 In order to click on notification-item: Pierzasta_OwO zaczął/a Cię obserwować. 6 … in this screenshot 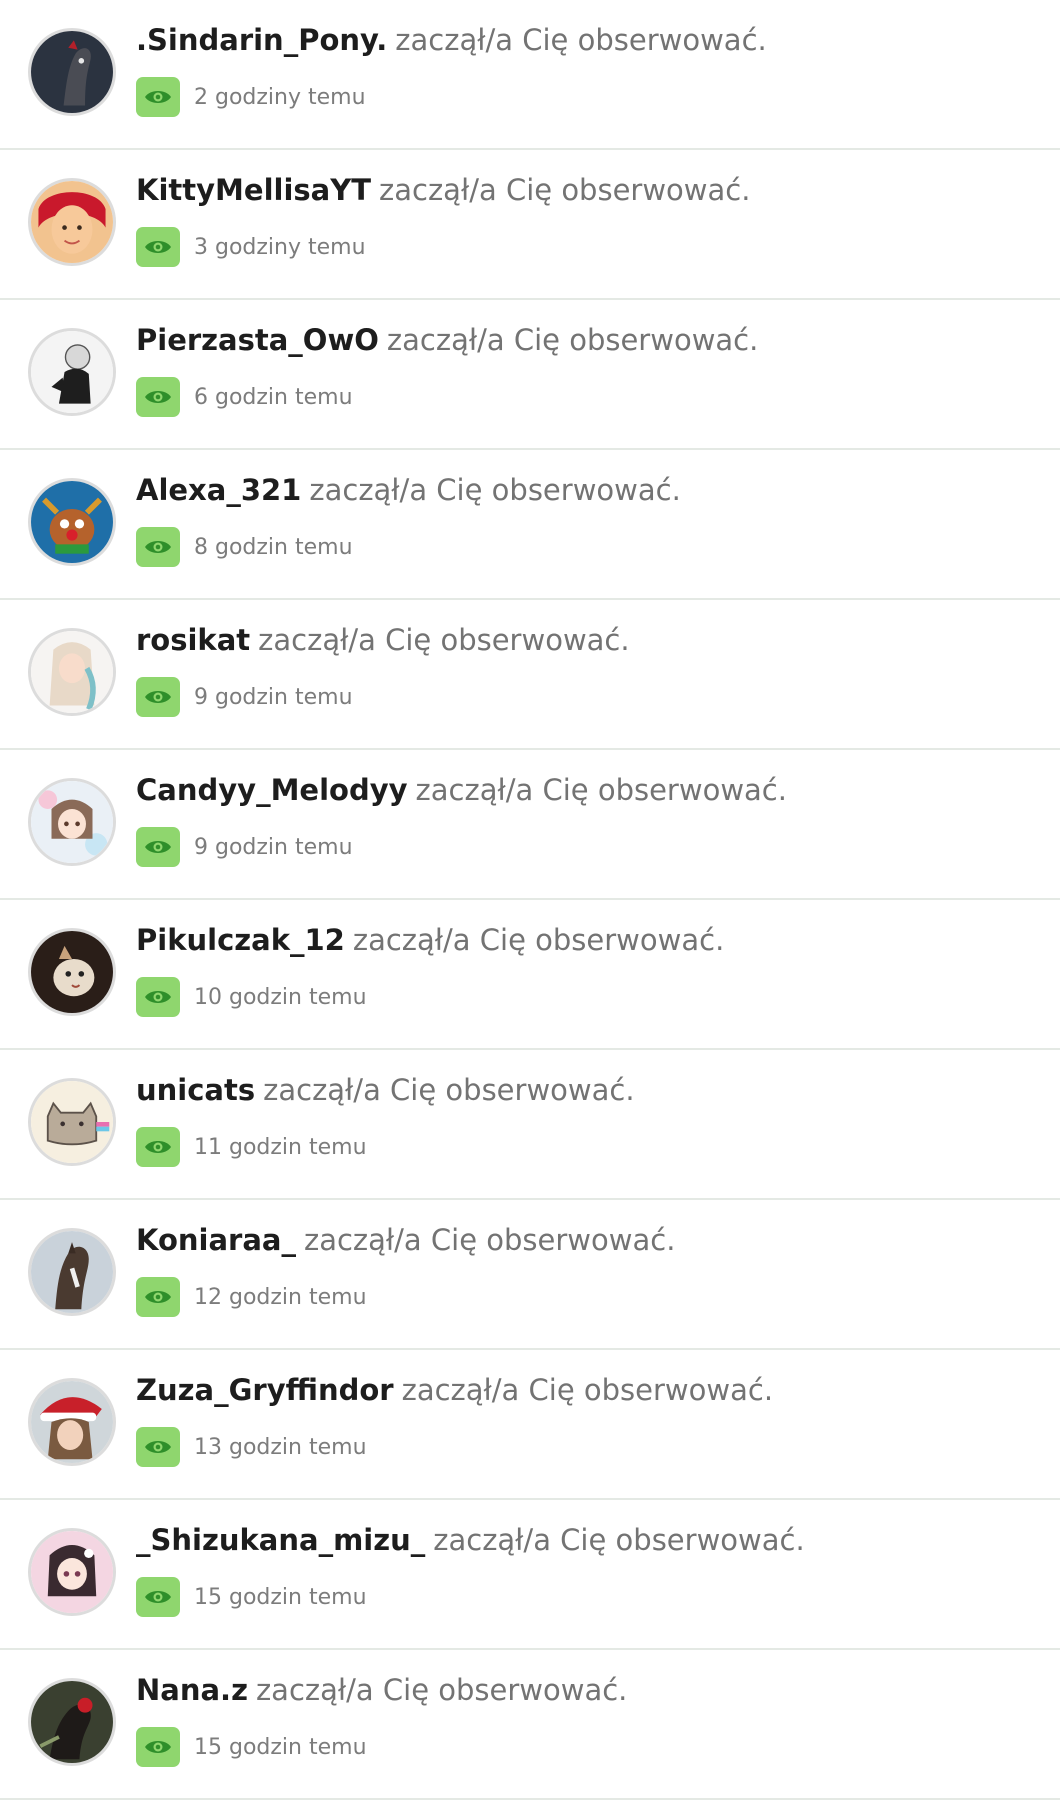, I will do `click(530, 375)`.